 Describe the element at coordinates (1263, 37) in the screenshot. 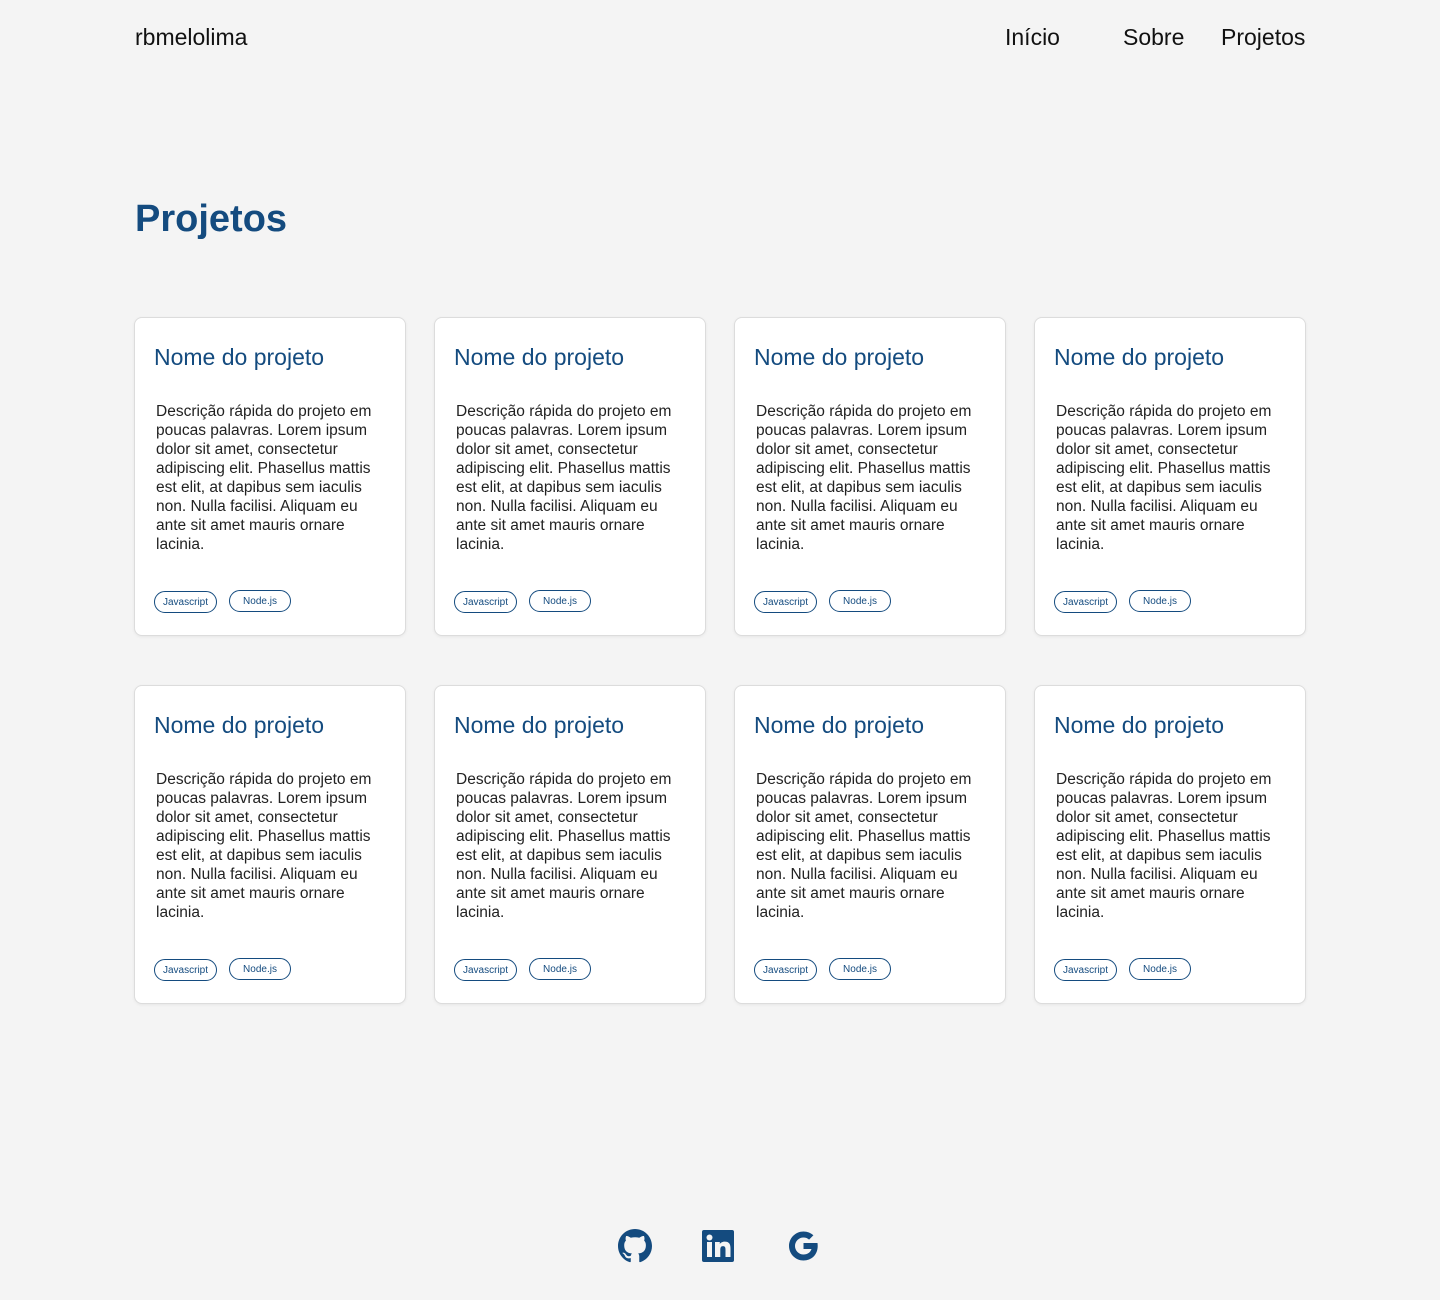

I see `nav-link-projetos: Projetos` at that location.